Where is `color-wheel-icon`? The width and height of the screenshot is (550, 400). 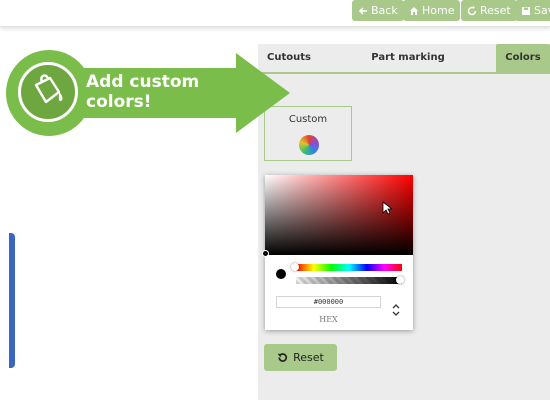 color-wheel-icon is located at coordinates (309, 145).